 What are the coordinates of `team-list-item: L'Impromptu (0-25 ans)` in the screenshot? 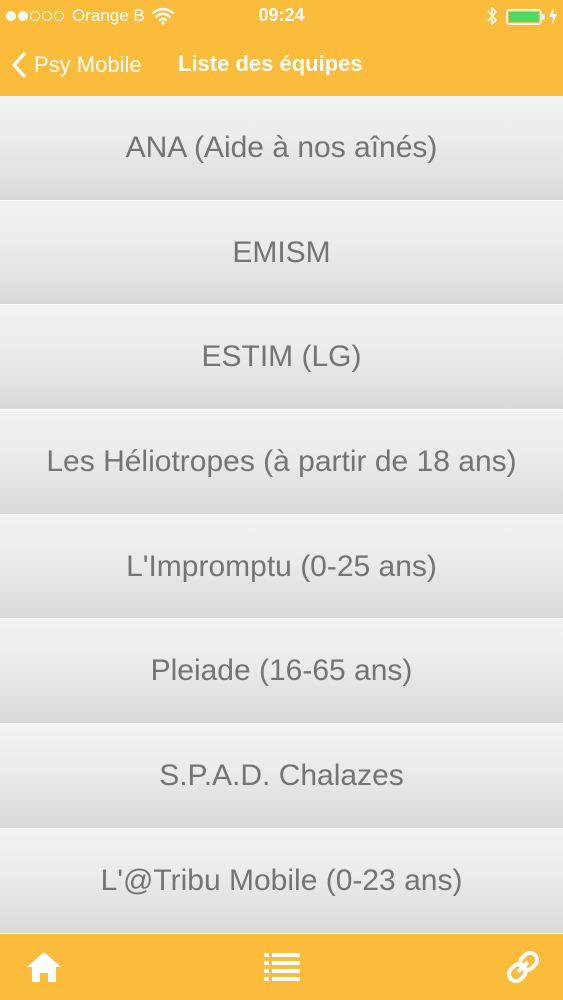 It's located at (281, 567).